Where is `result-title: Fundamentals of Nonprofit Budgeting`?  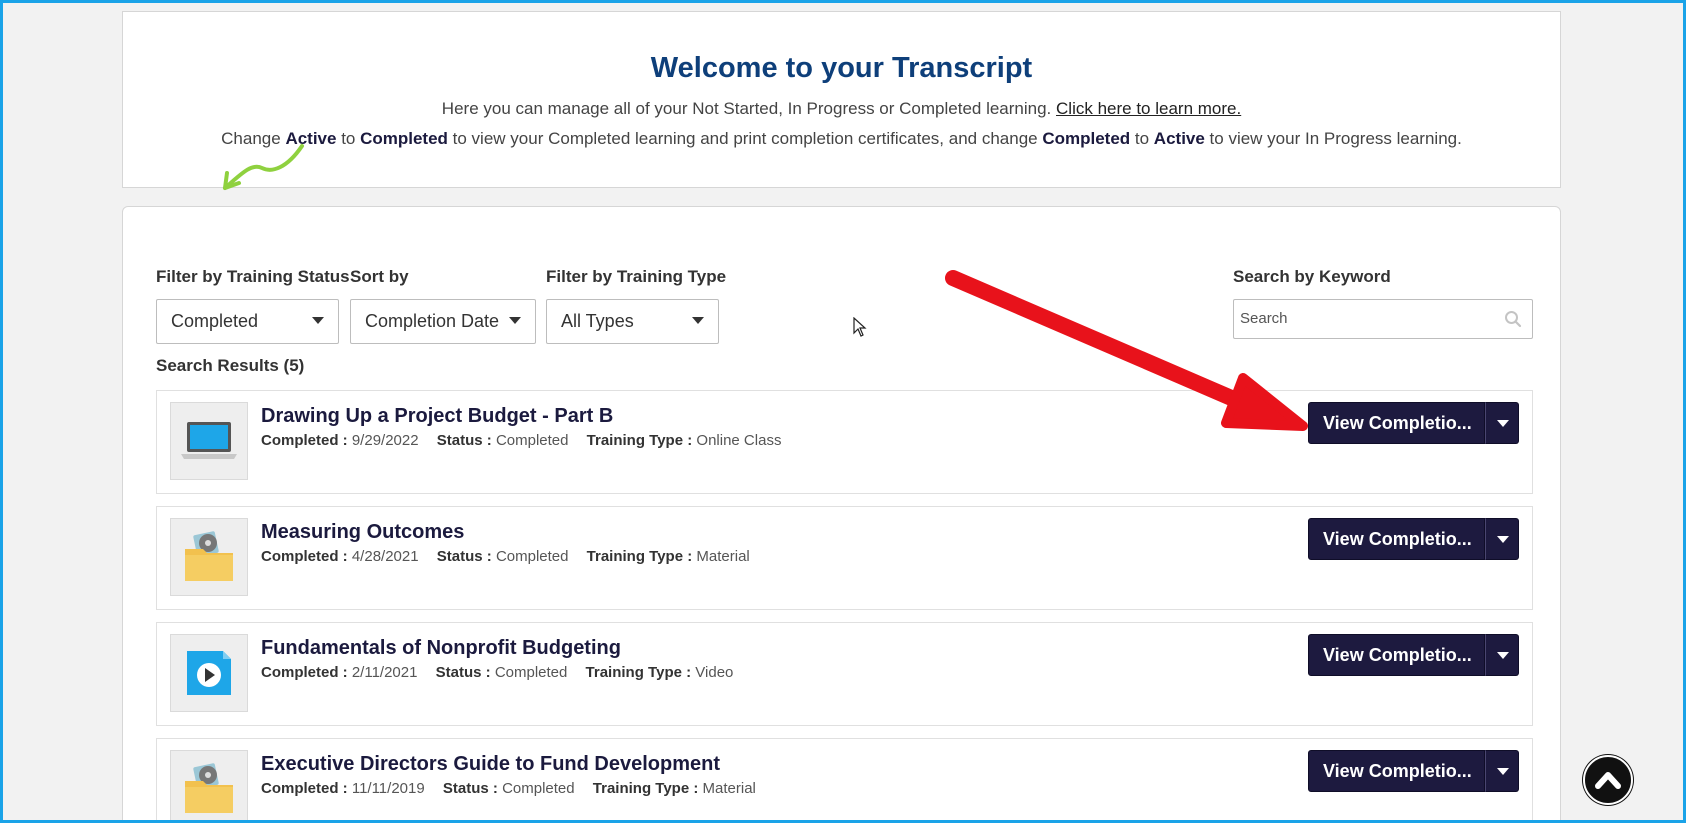
result-title: Fundamentals of Nonprofit Budgeting is located at coordinates (441, 648).